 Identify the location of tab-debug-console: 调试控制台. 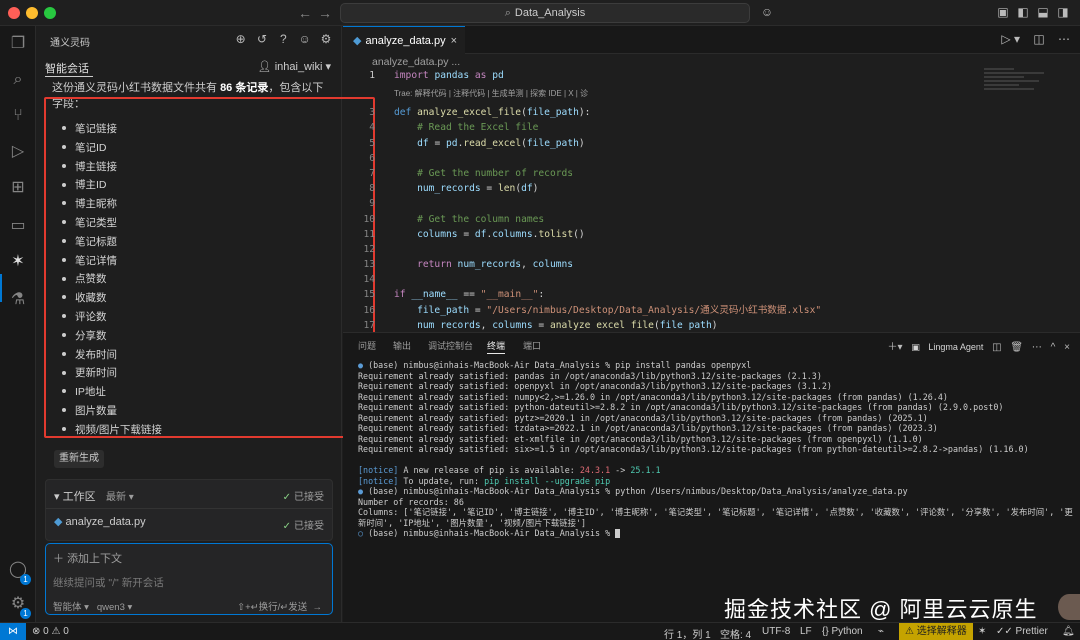
(450, 345).